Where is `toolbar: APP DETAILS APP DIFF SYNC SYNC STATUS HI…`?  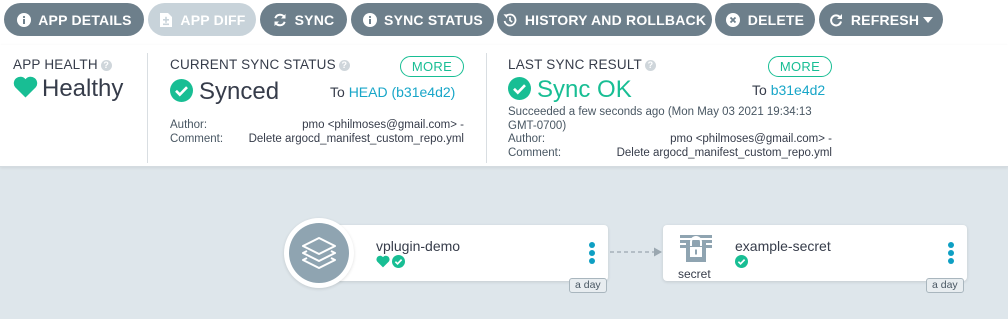
toolbar: APP DETAILS APP DIFF SYNC SYNC STATUS HI… is located at coordinates (504, 22).